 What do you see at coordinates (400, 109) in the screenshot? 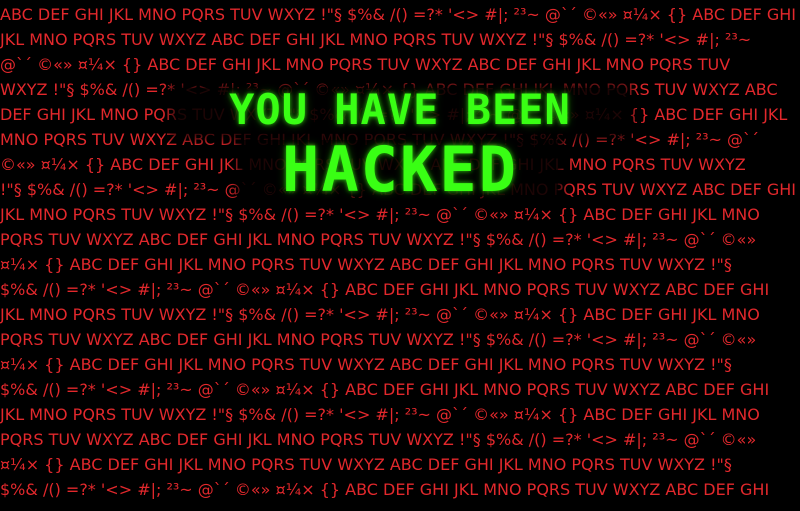
I see `headline-you-have-been: YOU HAVE BEEN` at bounding box center [400, 109].